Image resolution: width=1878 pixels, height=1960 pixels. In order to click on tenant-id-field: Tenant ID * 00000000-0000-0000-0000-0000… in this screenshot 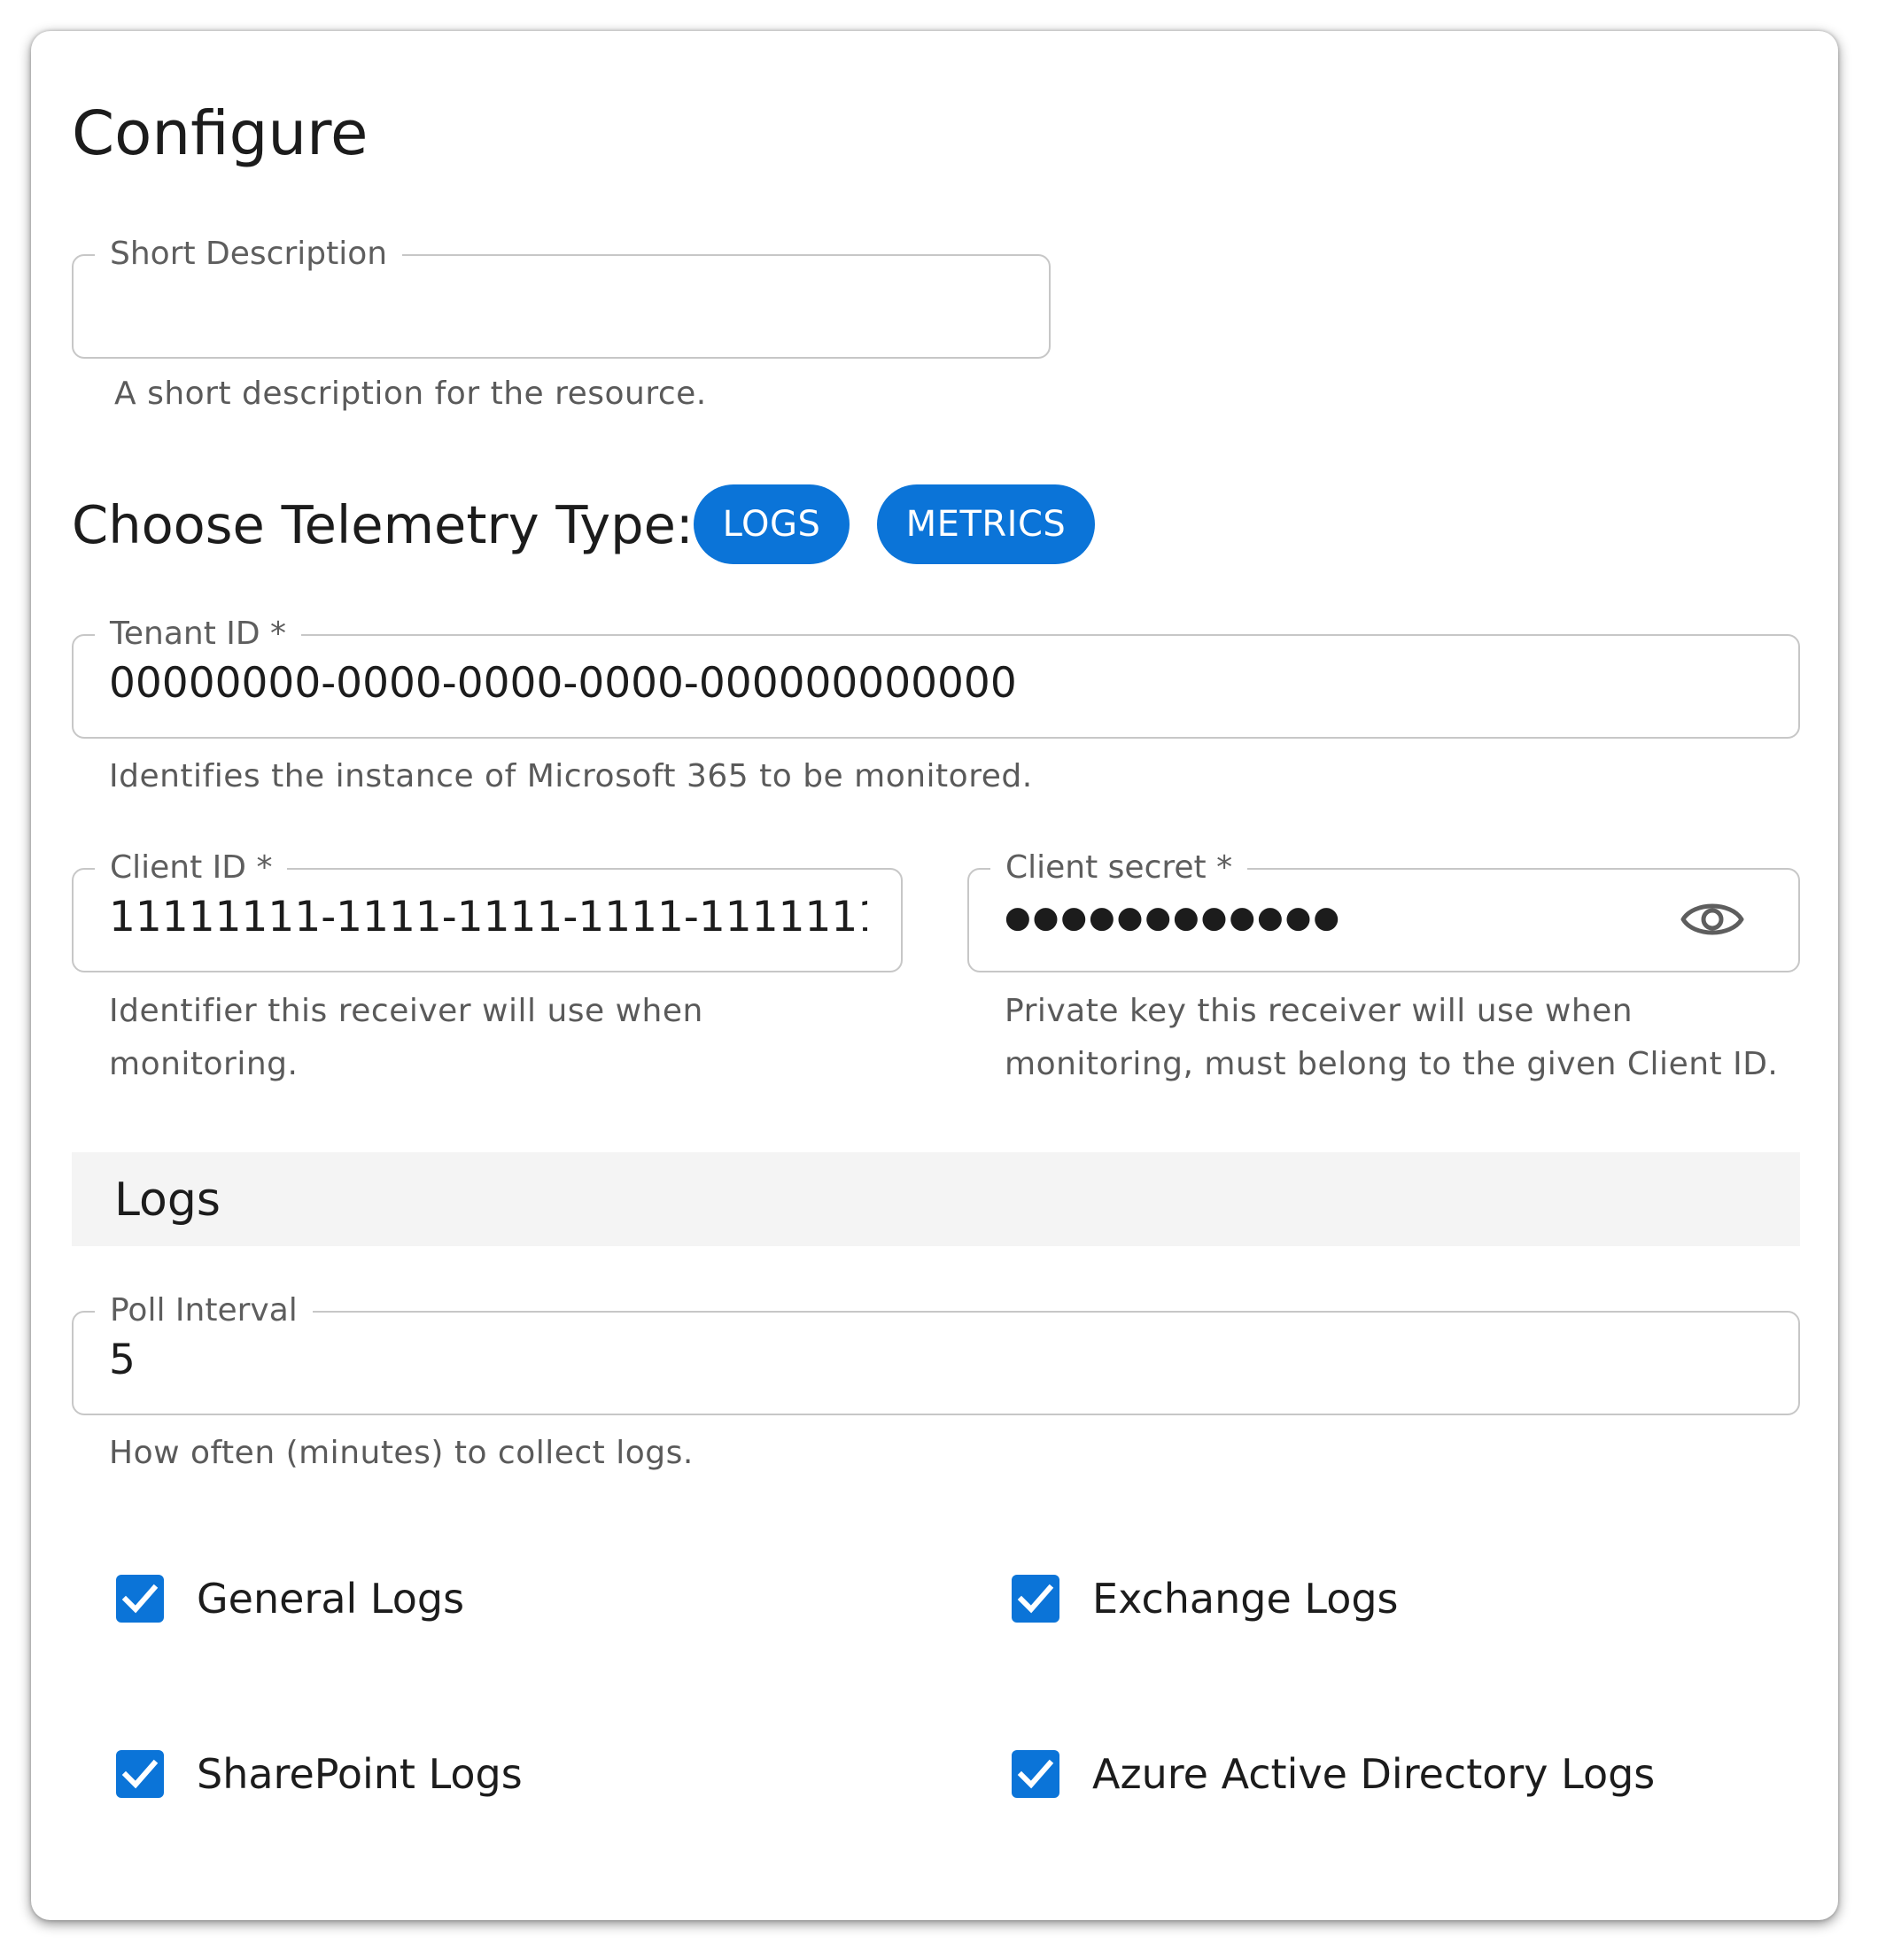, I will do `click(936, 677)`.